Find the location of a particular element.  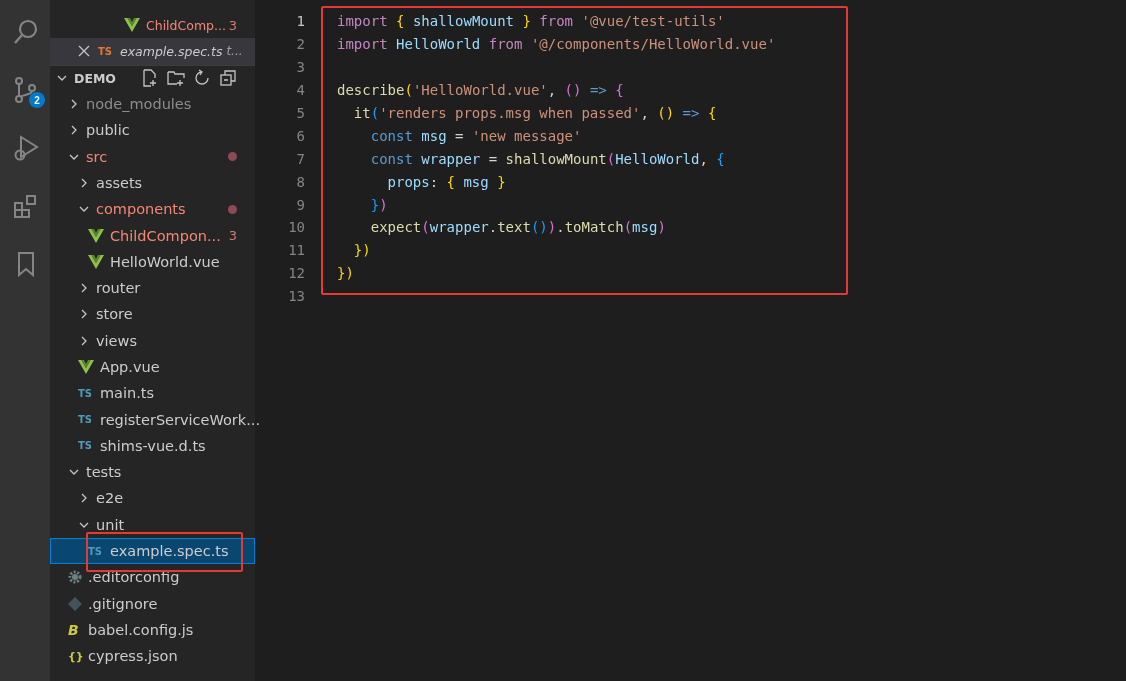

file-item: ChildCompon... 3 is located at coordinates (152, 235).